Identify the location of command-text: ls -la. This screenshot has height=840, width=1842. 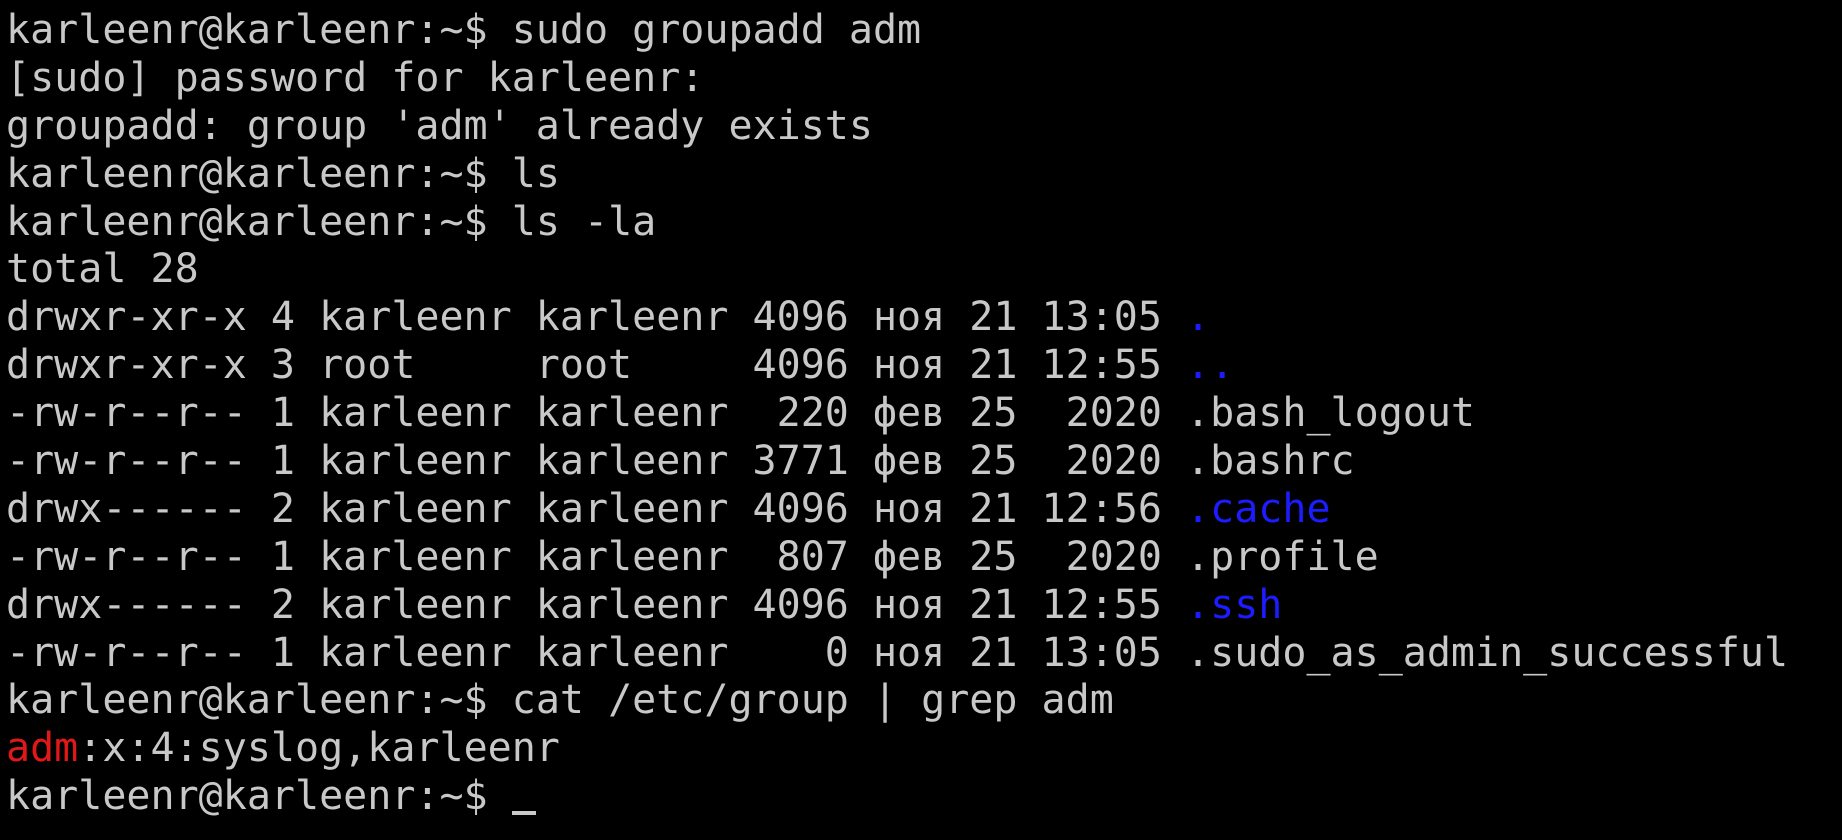
(584, 221).